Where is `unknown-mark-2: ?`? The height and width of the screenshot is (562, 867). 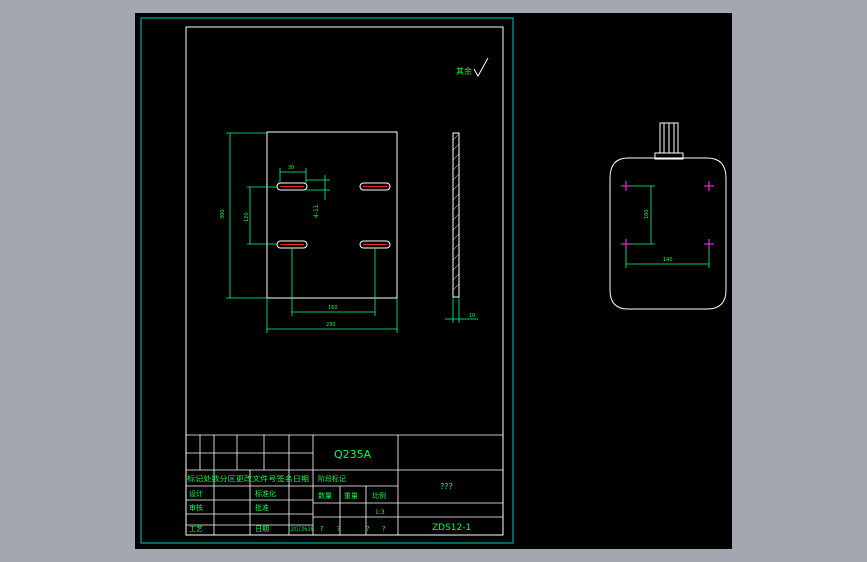 unknown-mark-2: ? is located at coordinates (339, 529).